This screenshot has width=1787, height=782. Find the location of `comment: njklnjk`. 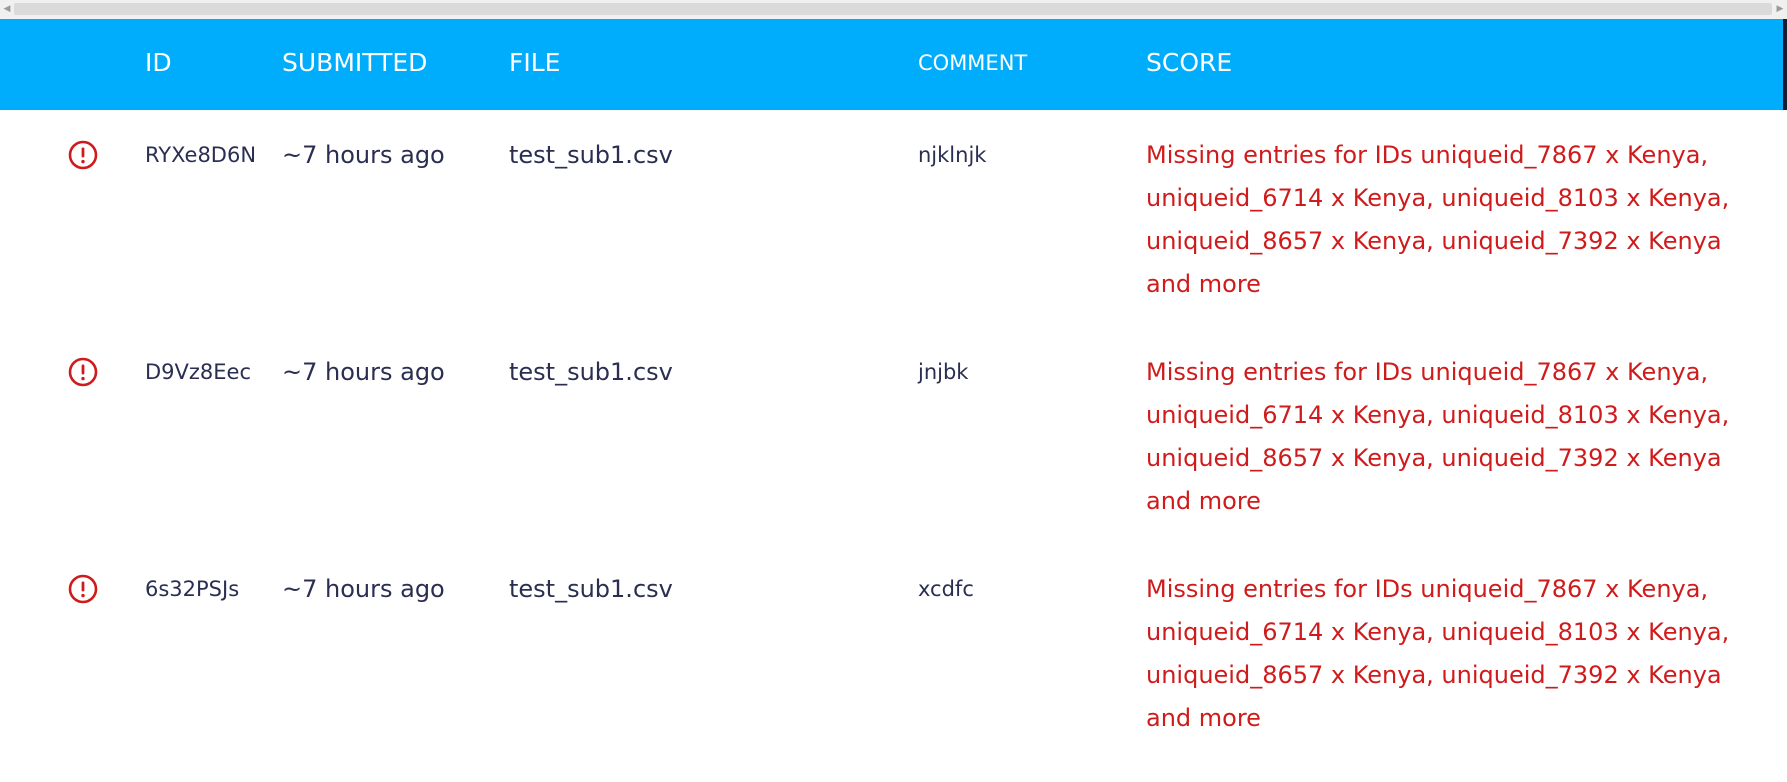

comment: njklnjk is located at coordinates (952, 155).